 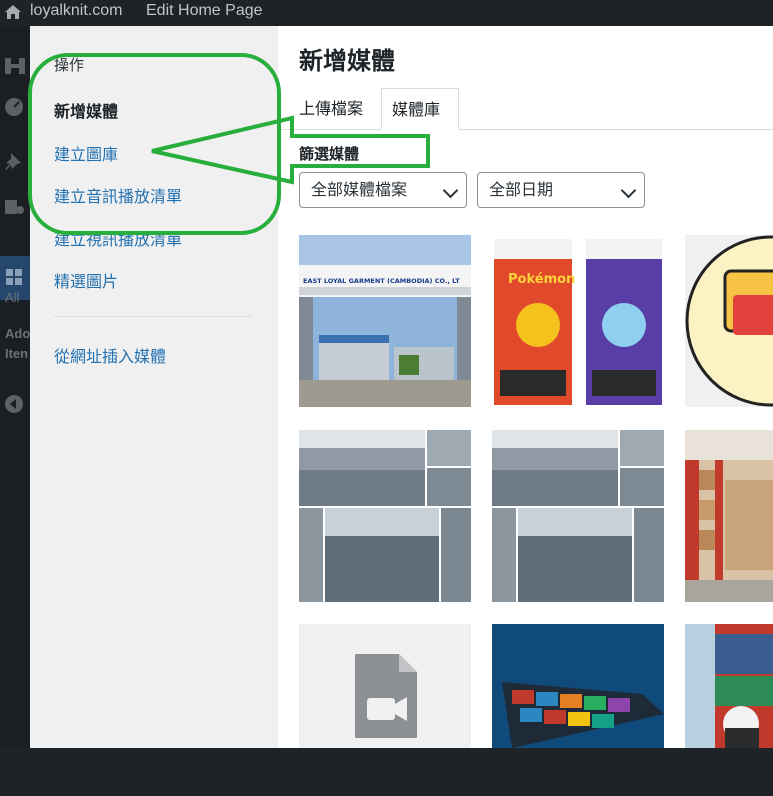 I want to click on admin-menu: All Ado Iten, so click(x=15, y=387).